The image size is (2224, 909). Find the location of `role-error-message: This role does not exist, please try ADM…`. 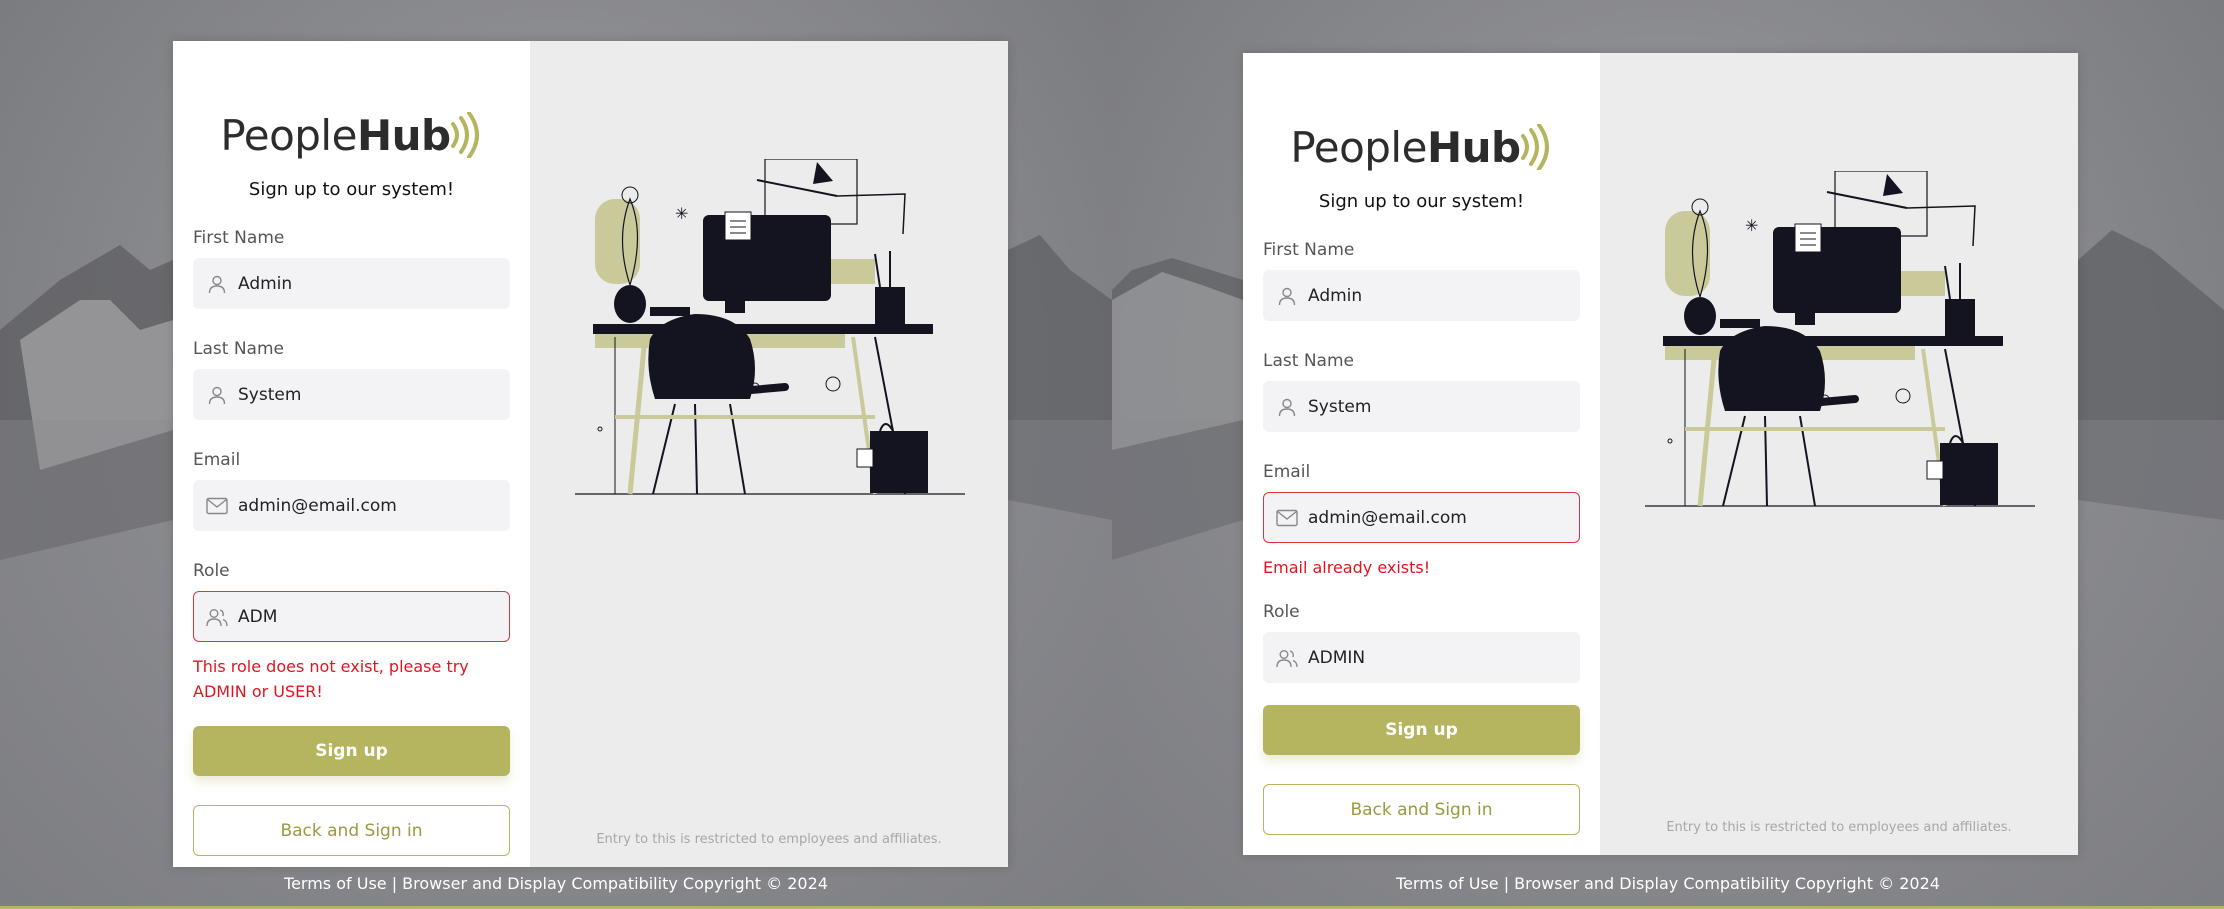

role-error-message: This role does not exist, please try ADM… is located at coordinates (331, 679).